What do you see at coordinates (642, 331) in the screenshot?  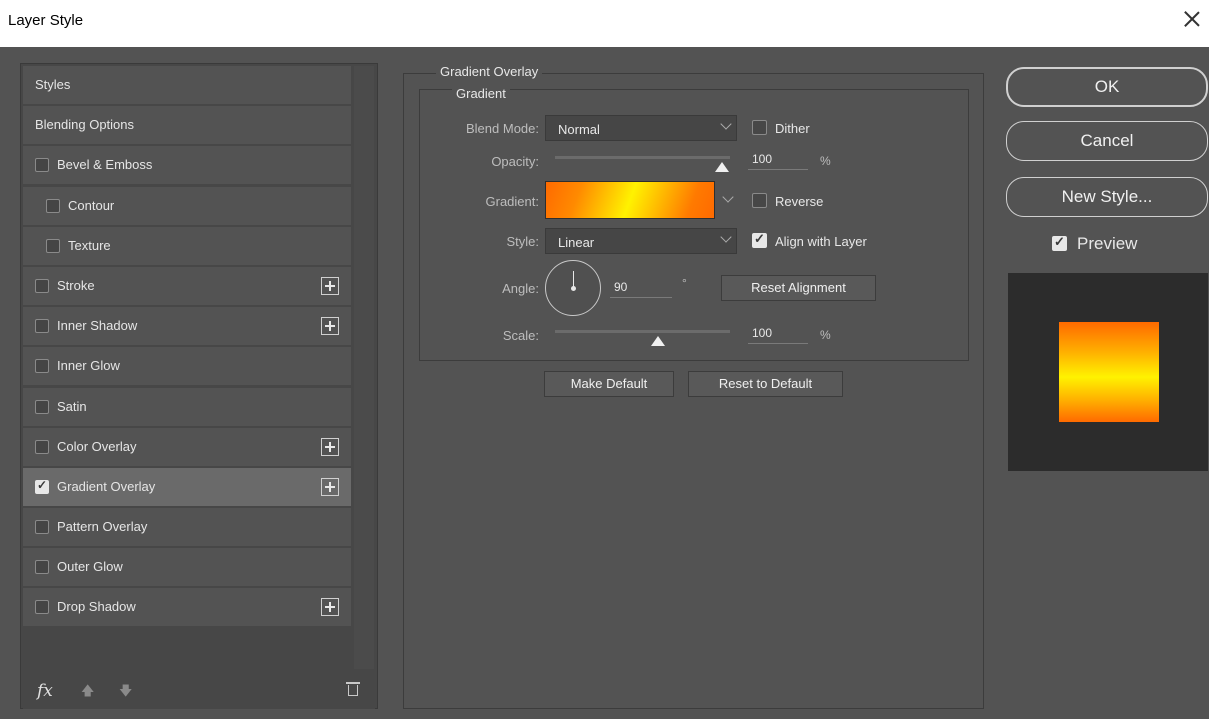 I see `scale-slider` at bounding box center [642, 331].